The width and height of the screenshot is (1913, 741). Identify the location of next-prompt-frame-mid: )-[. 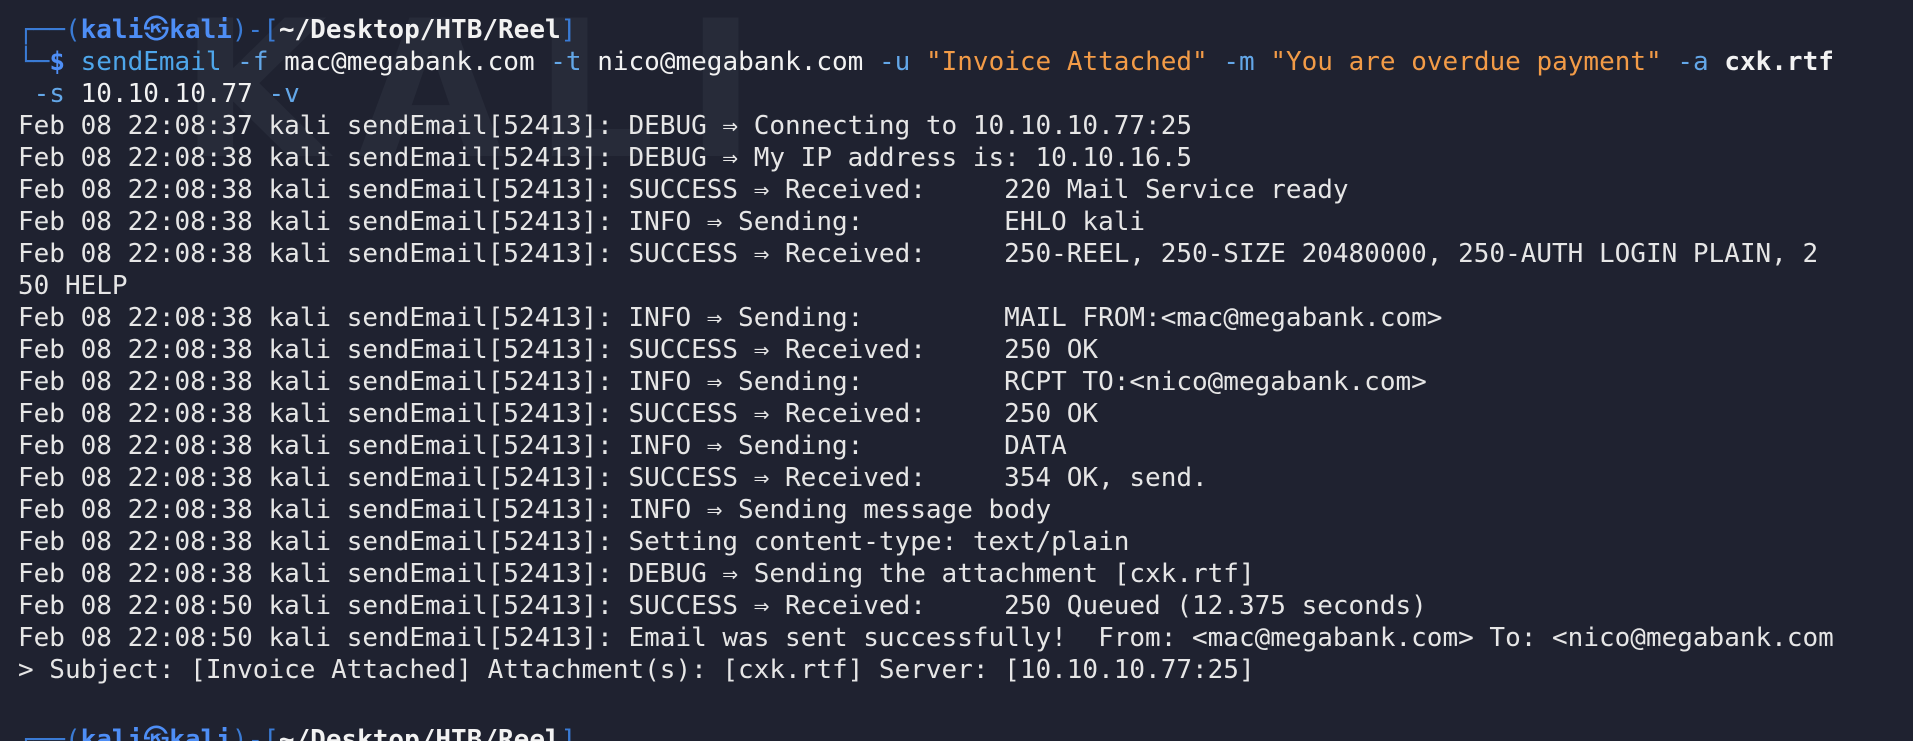
(255, 733).